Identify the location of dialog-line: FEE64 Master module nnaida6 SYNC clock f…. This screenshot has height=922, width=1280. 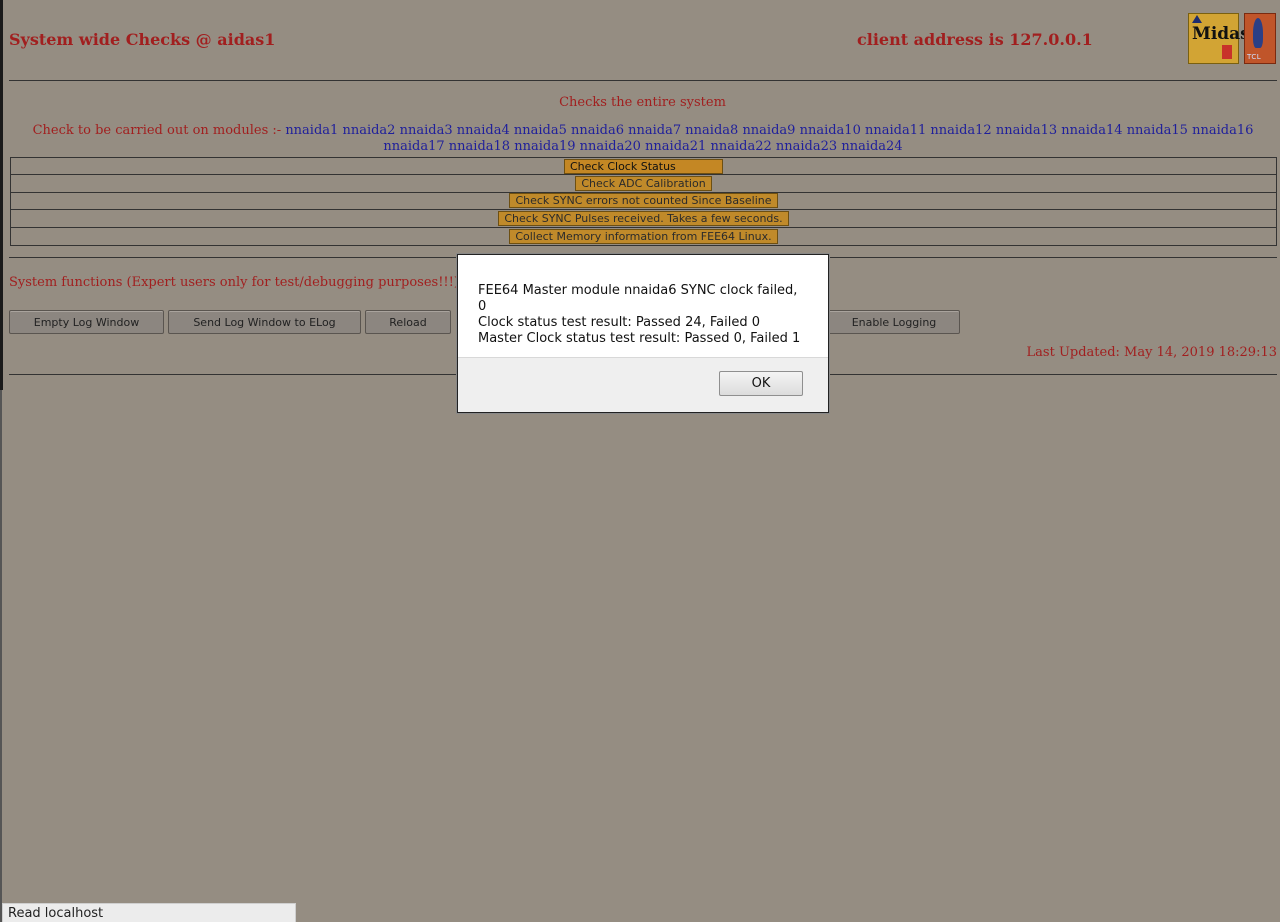
(638, 298).